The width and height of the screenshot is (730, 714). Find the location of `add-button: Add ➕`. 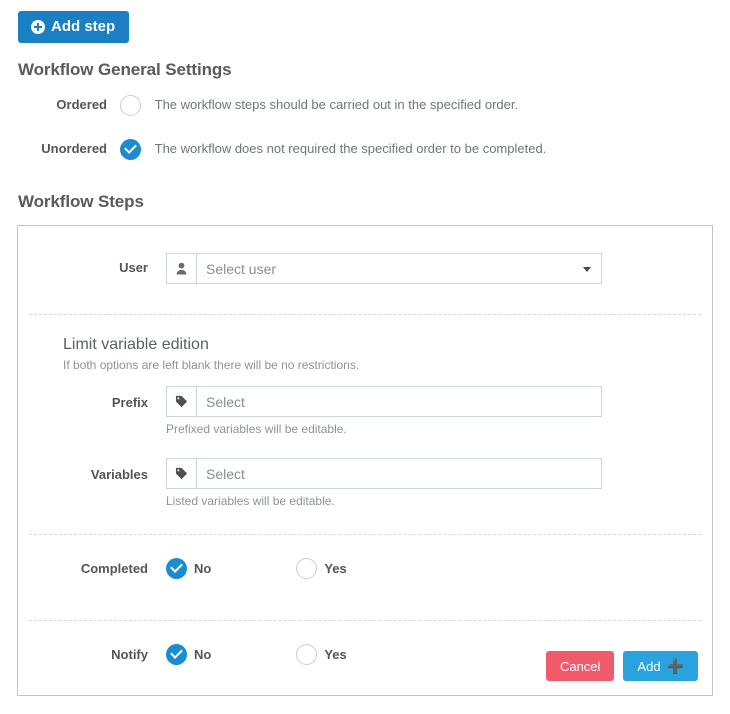

add-button: Add ➕ is located at coordinates (660, 666).